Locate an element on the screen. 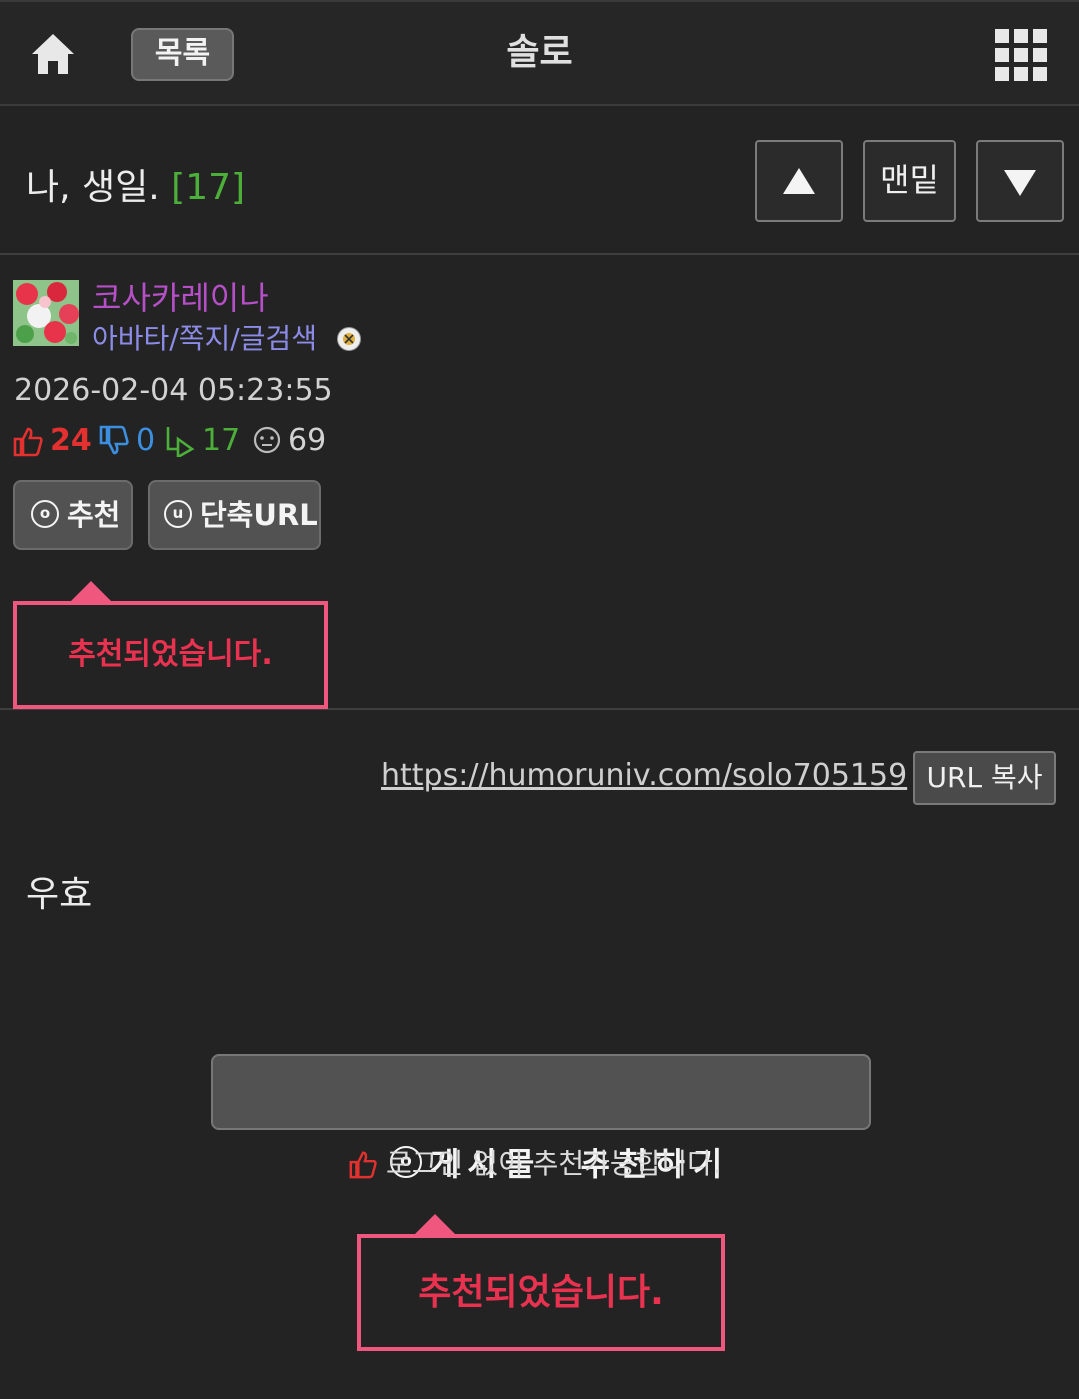 The image size is (1079, 1399). post-title: 나, 생일. [17] is located at coordinates (135, 184).